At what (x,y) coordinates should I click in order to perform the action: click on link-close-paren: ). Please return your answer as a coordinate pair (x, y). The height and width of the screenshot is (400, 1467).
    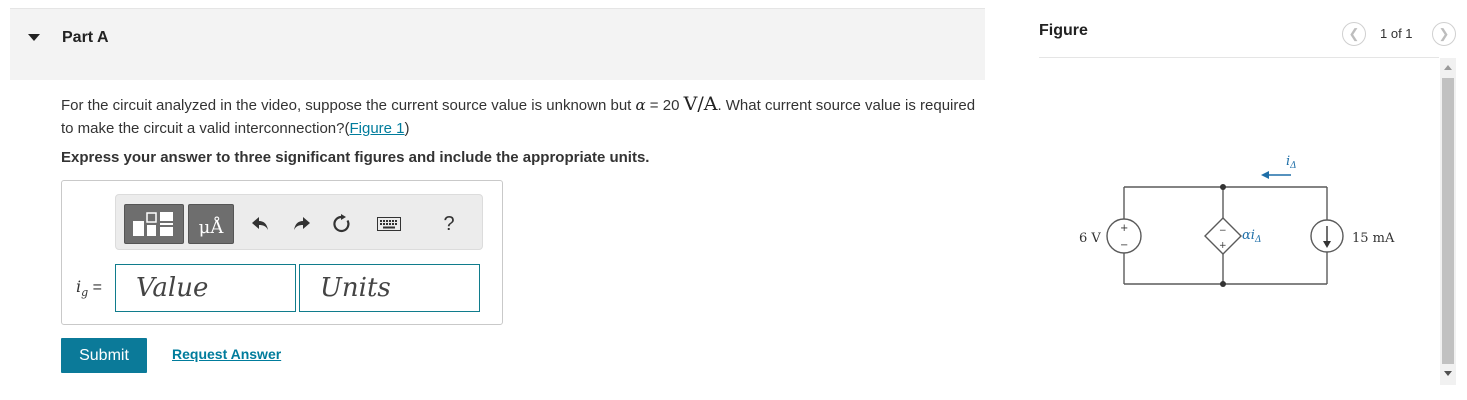
    Looking at the image, I should click on (407, 128).